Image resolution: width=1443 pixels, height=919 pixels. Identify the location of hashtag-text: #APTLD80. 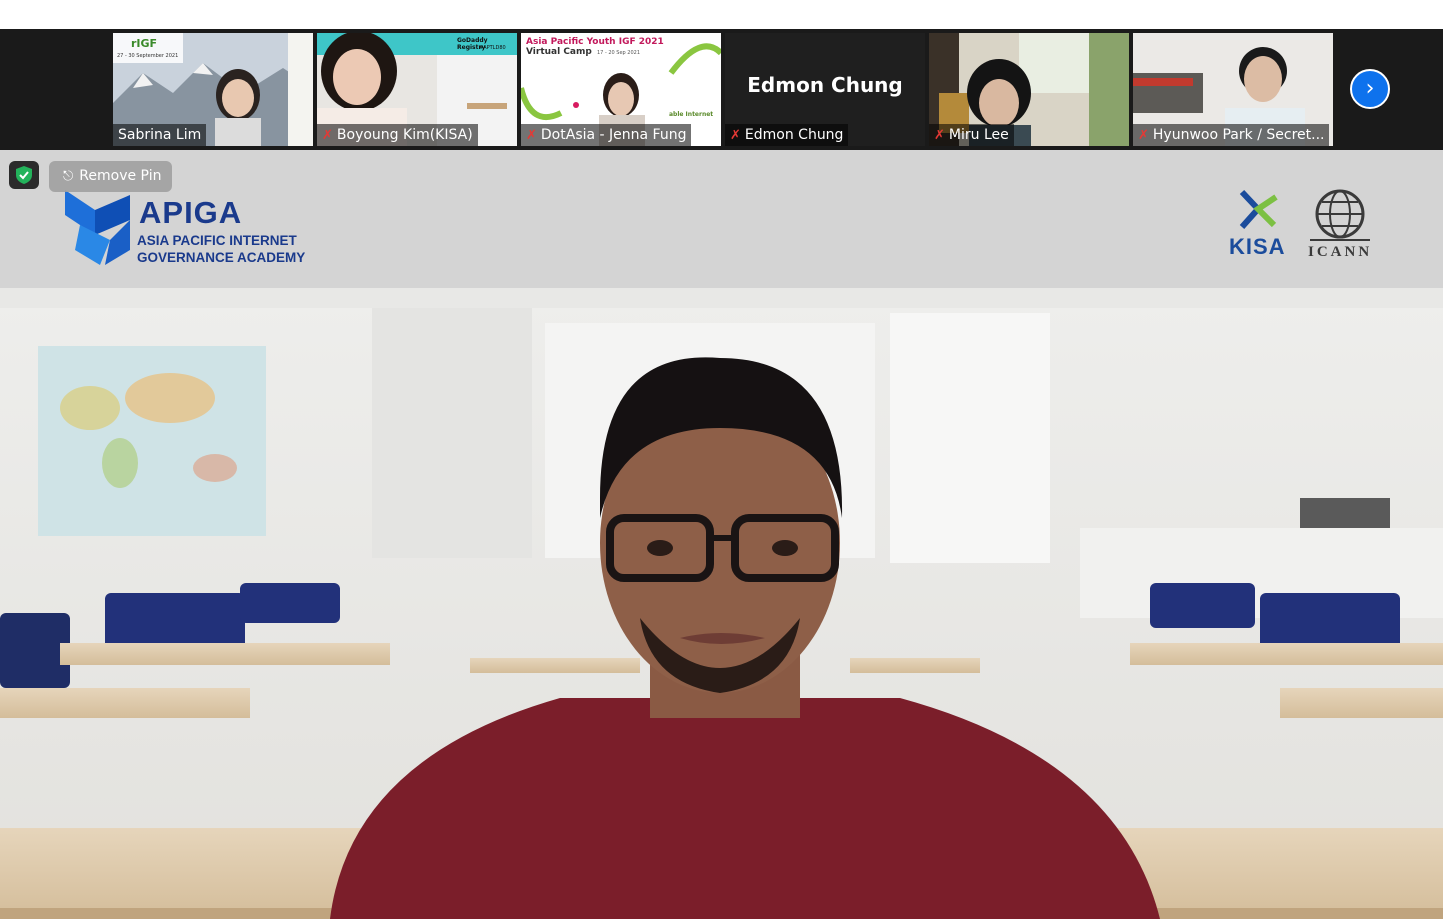
(492, 48).